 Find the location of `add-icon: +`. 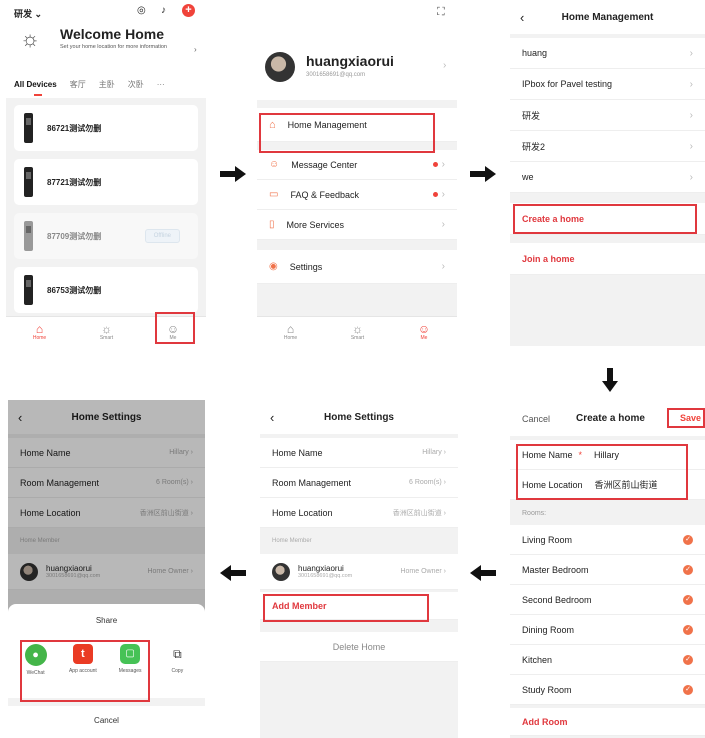

add-icon: + is located at coordinates (188, 10).